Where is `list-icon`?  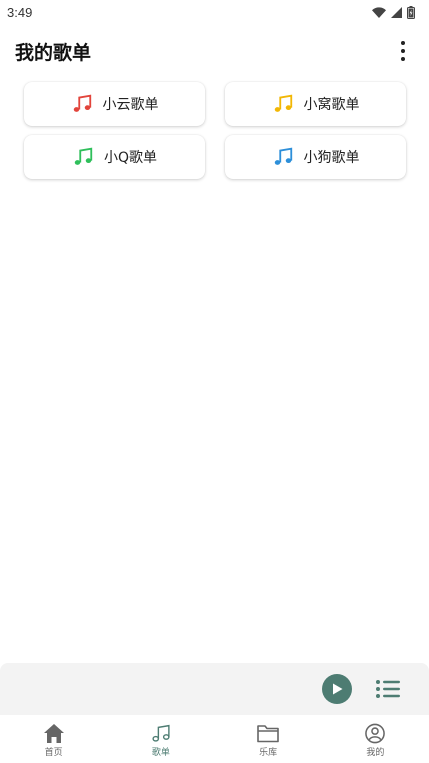
list-icon is located at coordinates (388, 689).